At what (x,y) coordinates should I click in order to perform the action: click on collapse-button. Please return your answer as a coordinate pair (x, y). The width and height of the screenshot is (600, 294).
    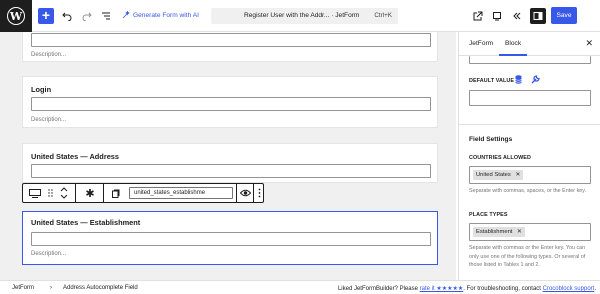
    Looking at the image, I should click on (517, 16).